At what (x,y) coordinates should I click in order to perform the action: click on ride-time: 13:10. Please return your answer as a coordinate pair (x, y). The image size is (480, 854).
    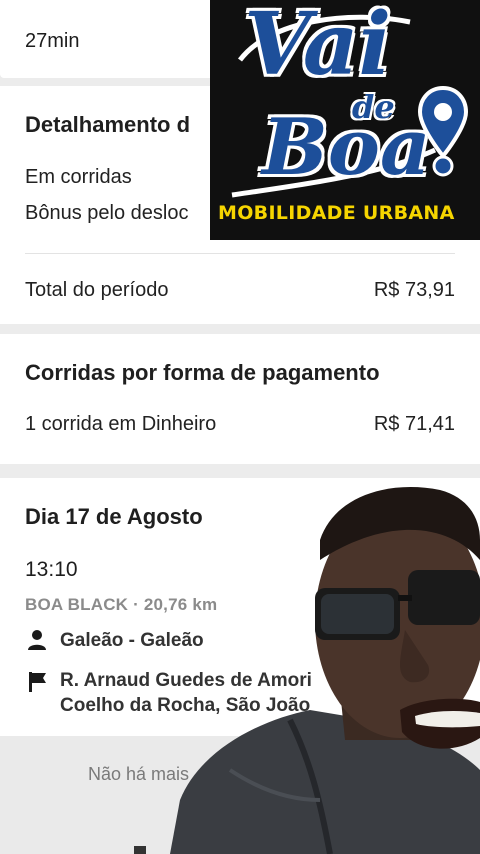
    Looking at the image, I should click on (51, 569).